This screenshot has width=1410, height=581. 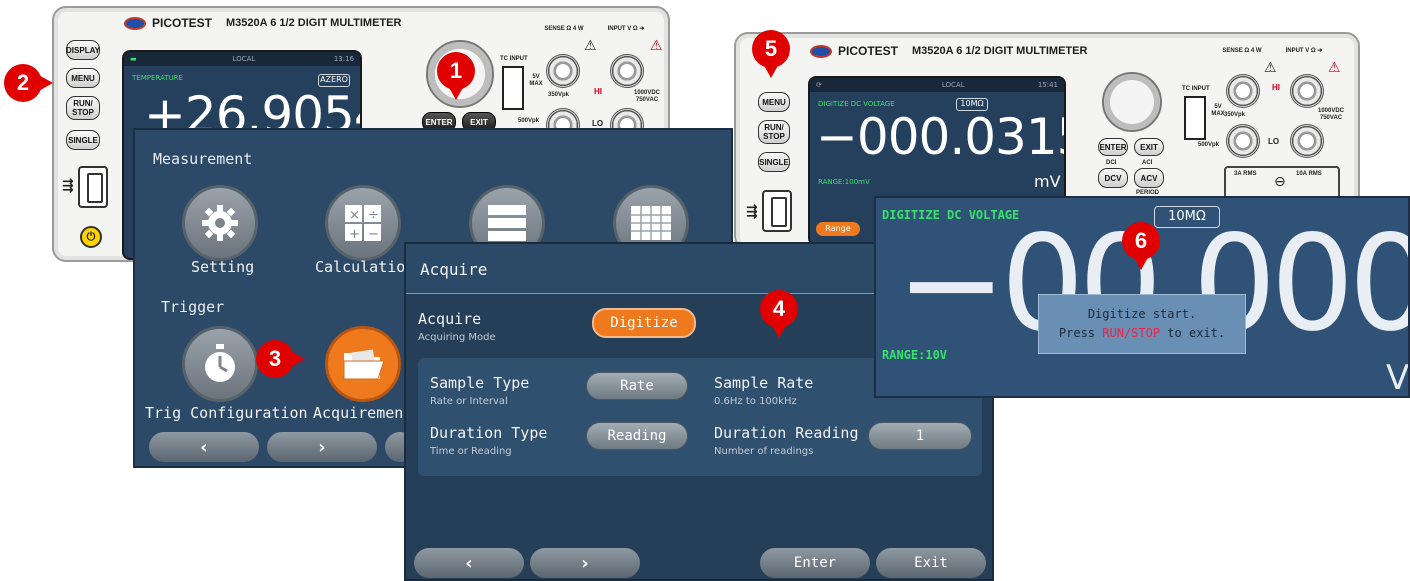 I want to click on dialog-exit-button: Exit, so click(x=931, y=563).